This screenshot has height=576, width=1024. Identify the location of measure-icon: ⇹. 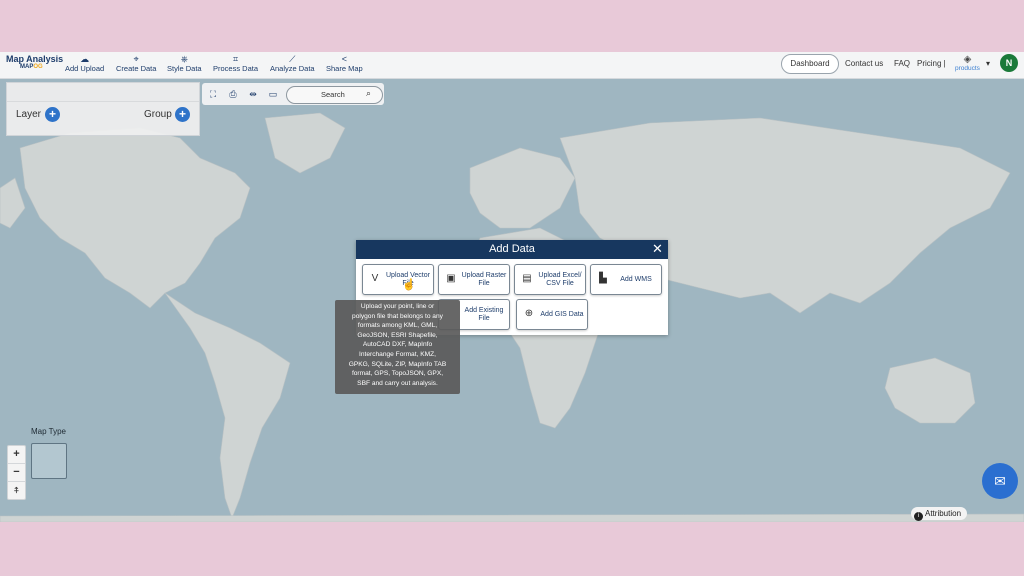
(253, 94).